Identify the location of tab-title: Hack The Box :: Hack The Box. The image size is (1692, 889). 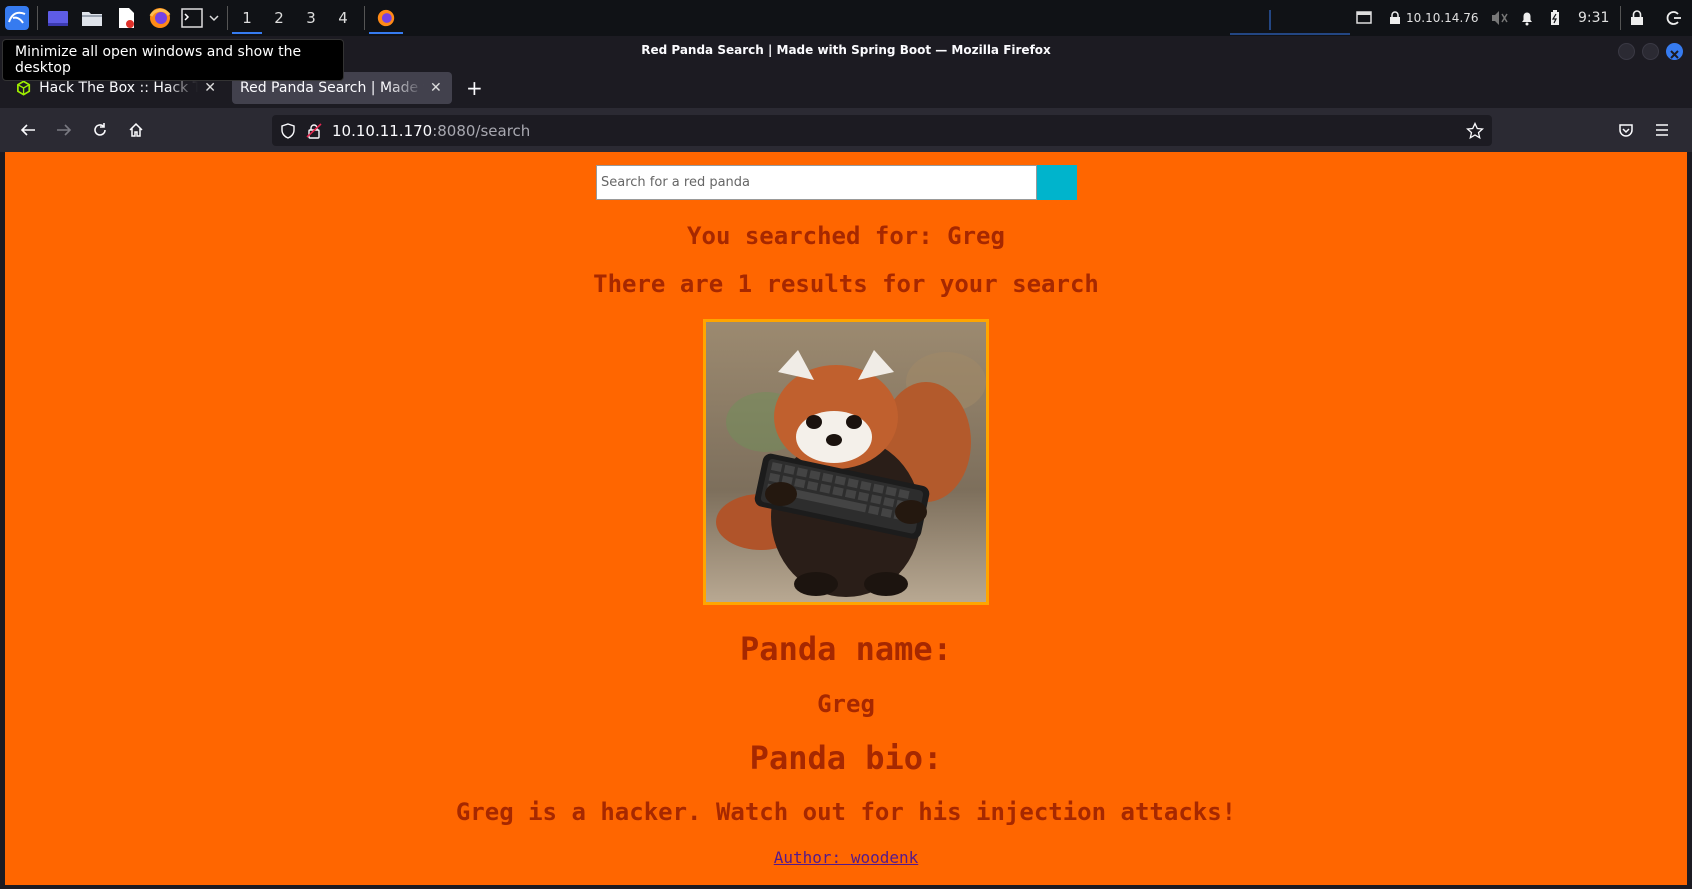
(119, 88).